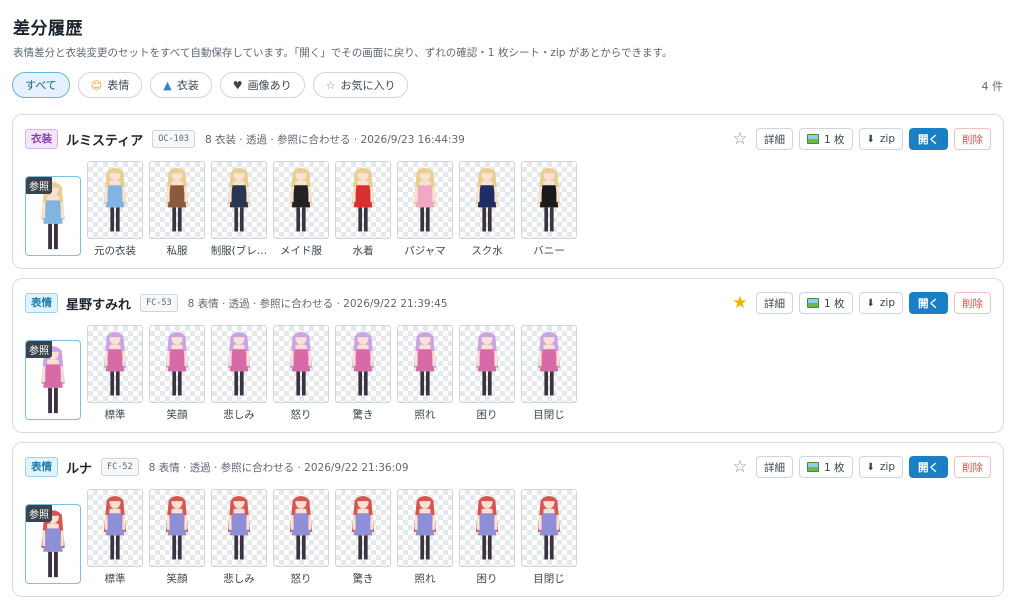 This screenshot has height=600, width=1016. What do you see at coordinates (487, 251) in the screenshot?
I see `variant-label: スク水` at bounding box center [487, 251].